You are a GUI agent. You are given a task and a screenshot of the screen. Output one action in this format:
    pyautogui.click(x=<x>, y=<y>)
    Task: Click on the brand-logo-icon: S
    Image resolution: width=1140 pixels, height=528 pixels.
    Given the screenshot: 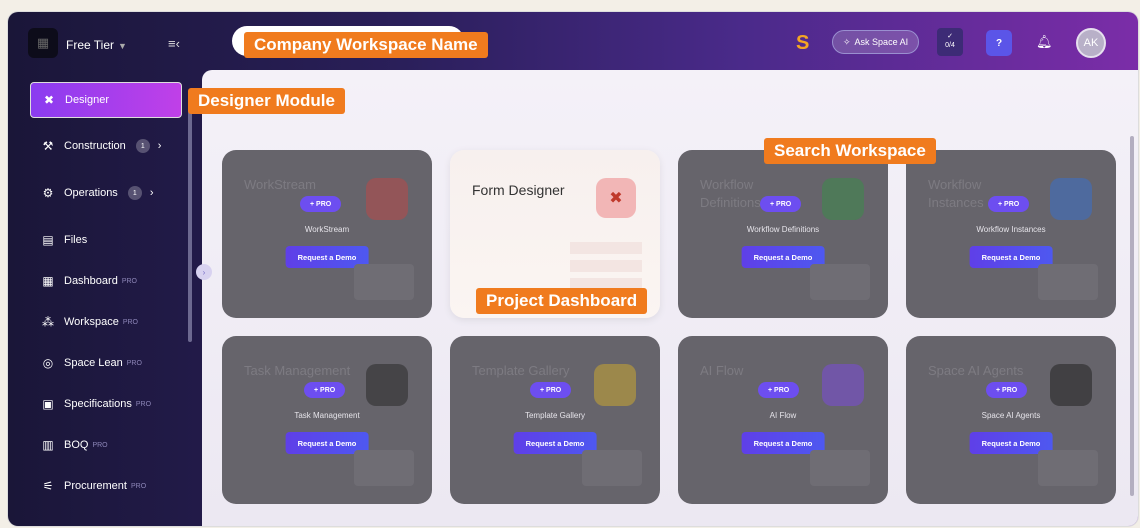 What is the action you would take?
    pyautogui.click(x=803, y=43)
    